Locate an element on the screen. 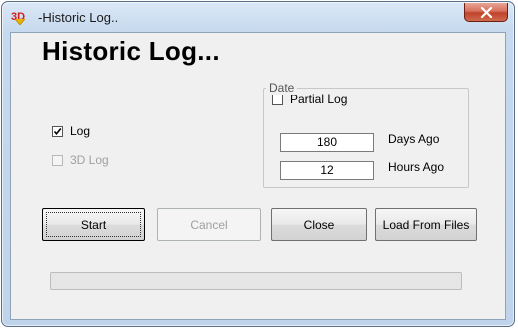 The image size is (518, 330). cancel-button: Cancel is located at coordinates (209, 224).